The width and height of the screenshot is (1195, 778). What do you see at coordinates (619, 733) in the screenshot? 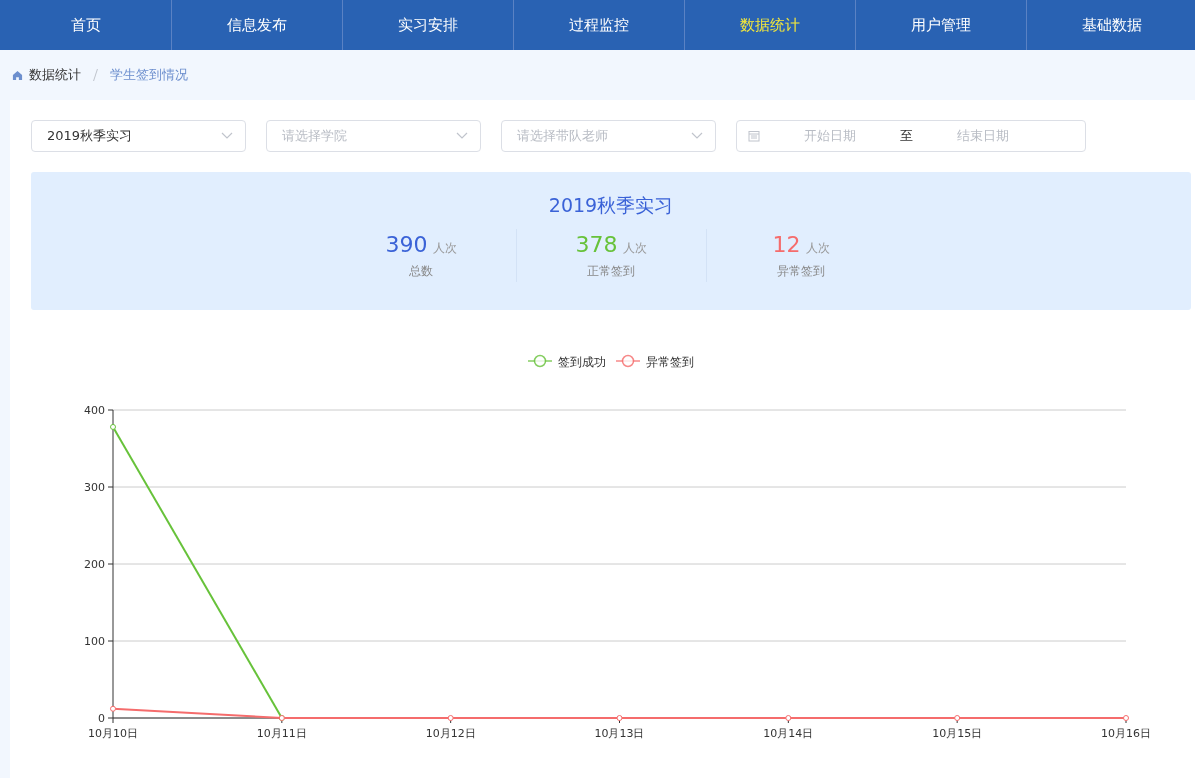
I see `x-axis-label: 10月13日` at bounding box center [619, 733].